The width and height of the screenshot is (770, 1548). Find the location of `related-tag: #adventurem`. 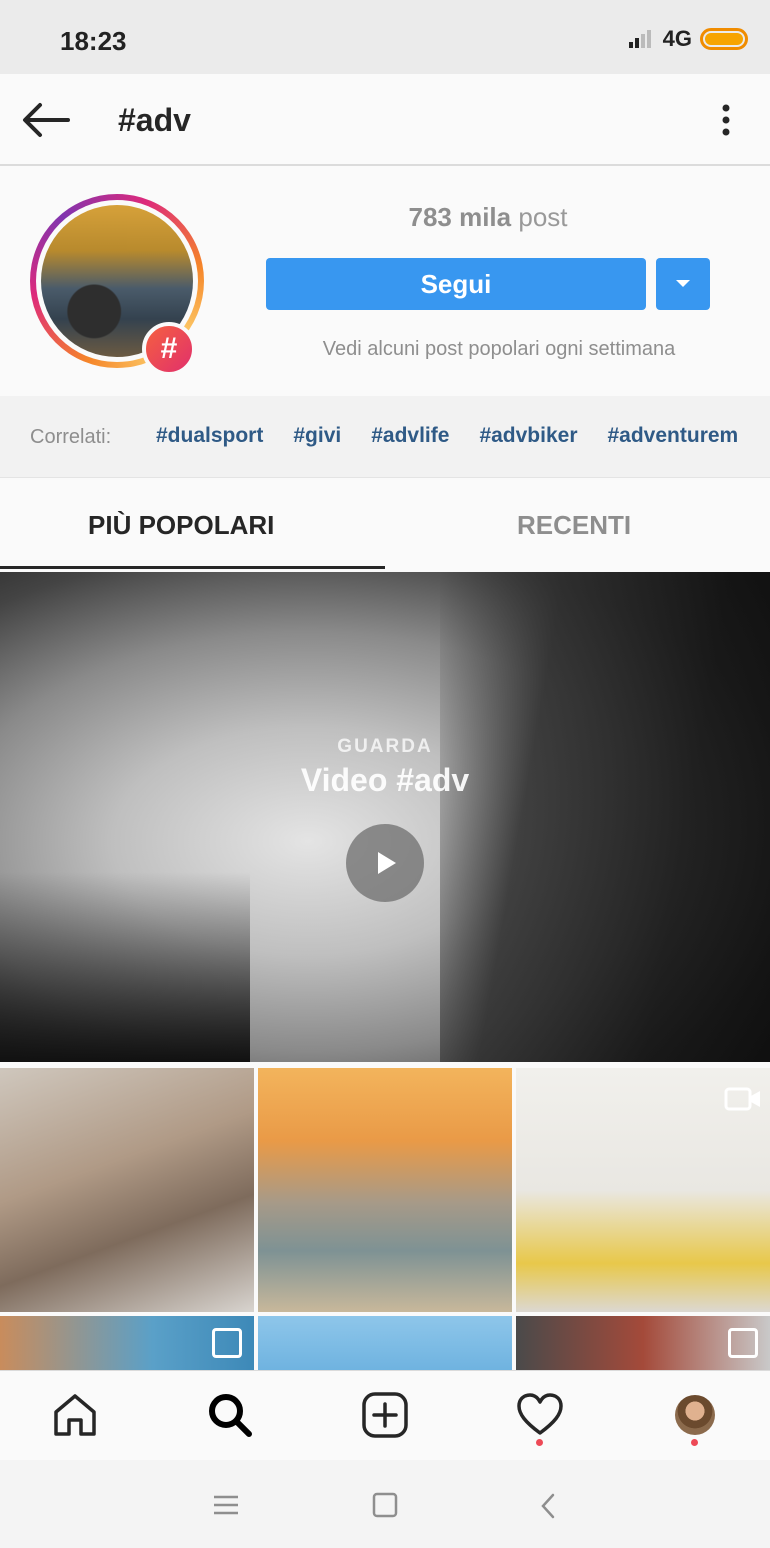

related-tag: #adventurem is located at coordinates (673, 436).